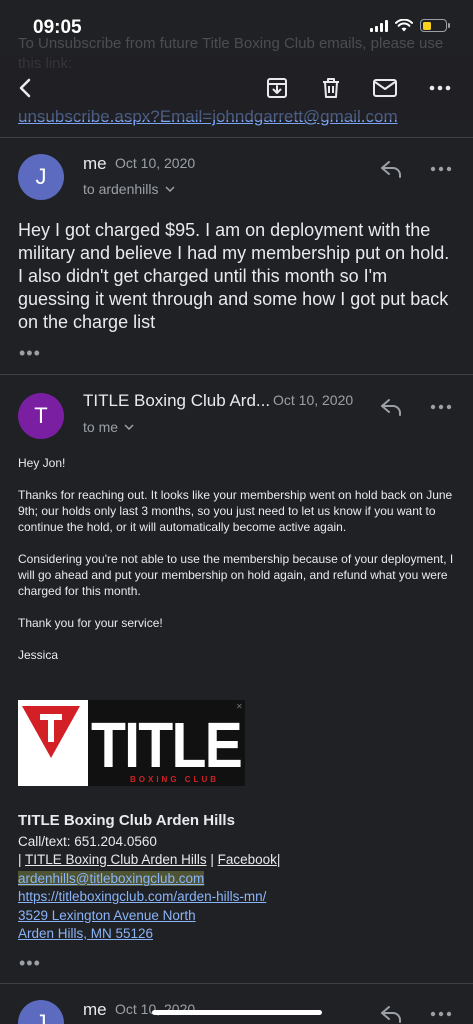 Image resolution: width=473 pixels, height=1024 pixels. I want to click on address-link-line2: Arden Hills, MN 55126, so click(85, 933).